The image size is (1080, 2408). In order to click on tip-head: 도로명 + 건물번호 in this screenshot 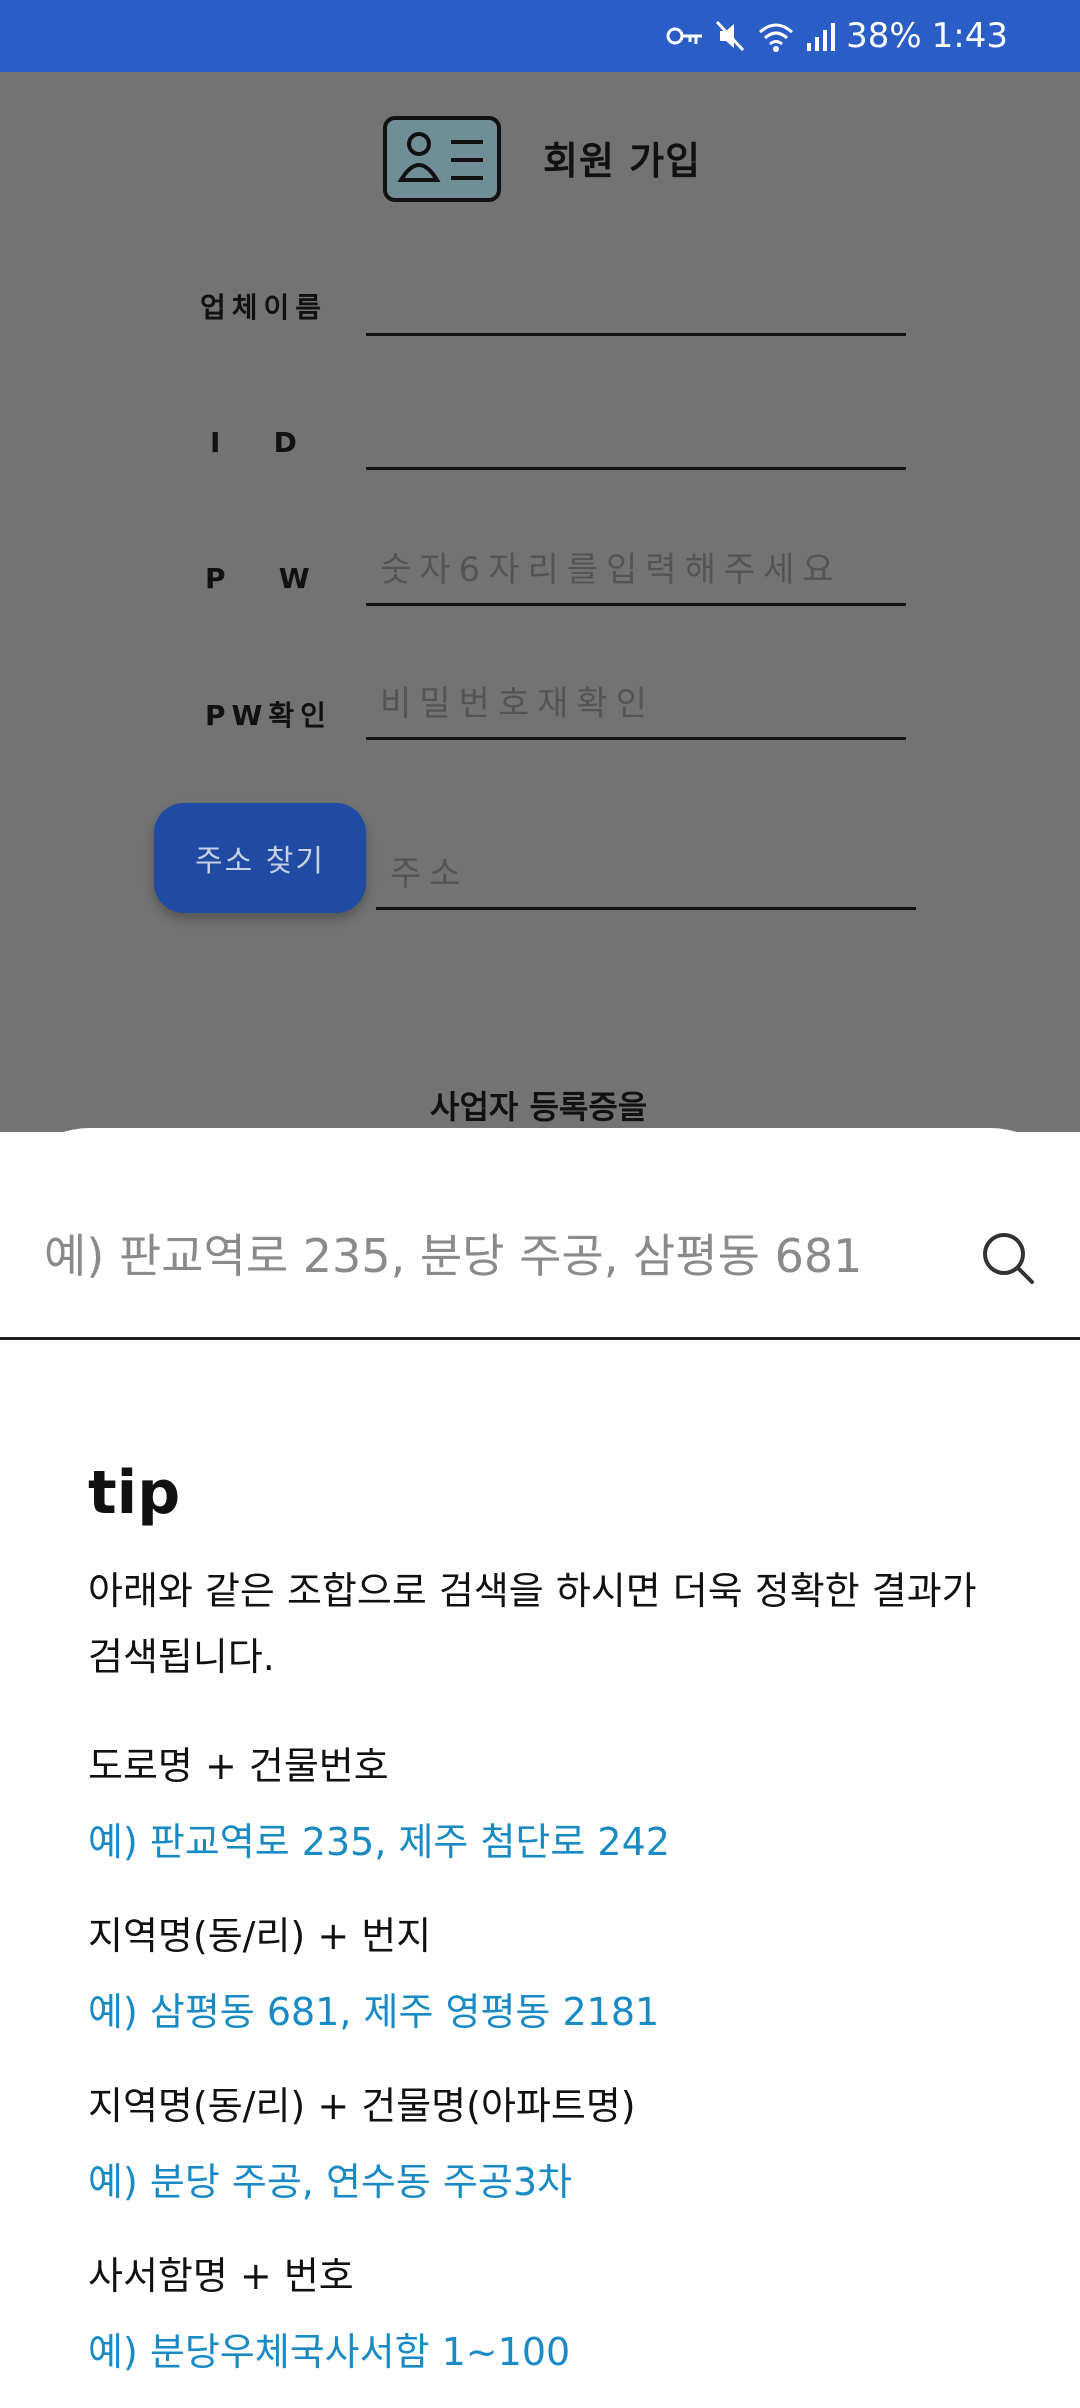, I will do `click(238, 1766)`.